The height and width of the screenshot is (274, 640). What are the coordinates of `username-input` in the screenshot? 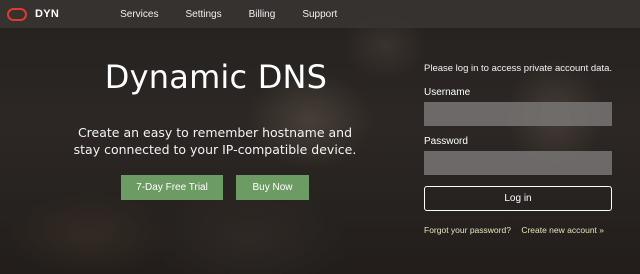 It's located at (518, 114).